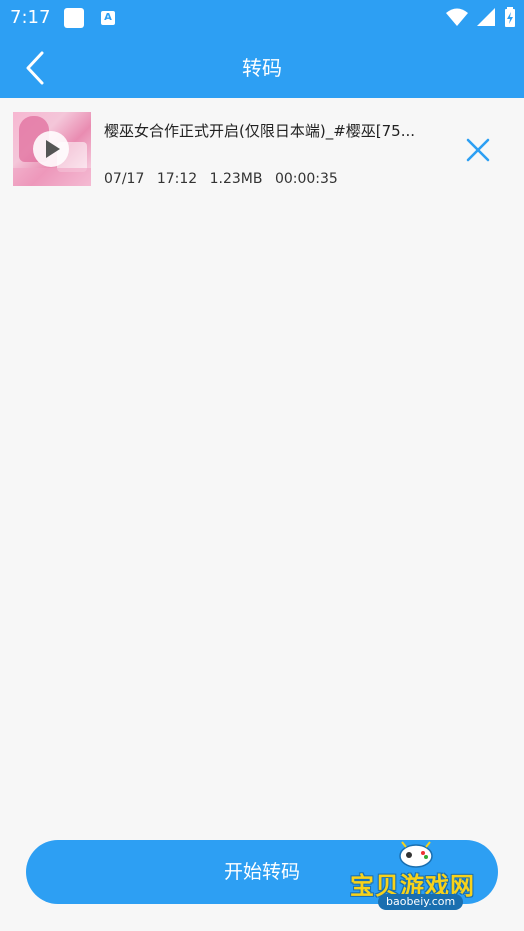 This screenshot has width=524, height=931. I want to click on status-bar: 7:17 A, so click(262, 18).